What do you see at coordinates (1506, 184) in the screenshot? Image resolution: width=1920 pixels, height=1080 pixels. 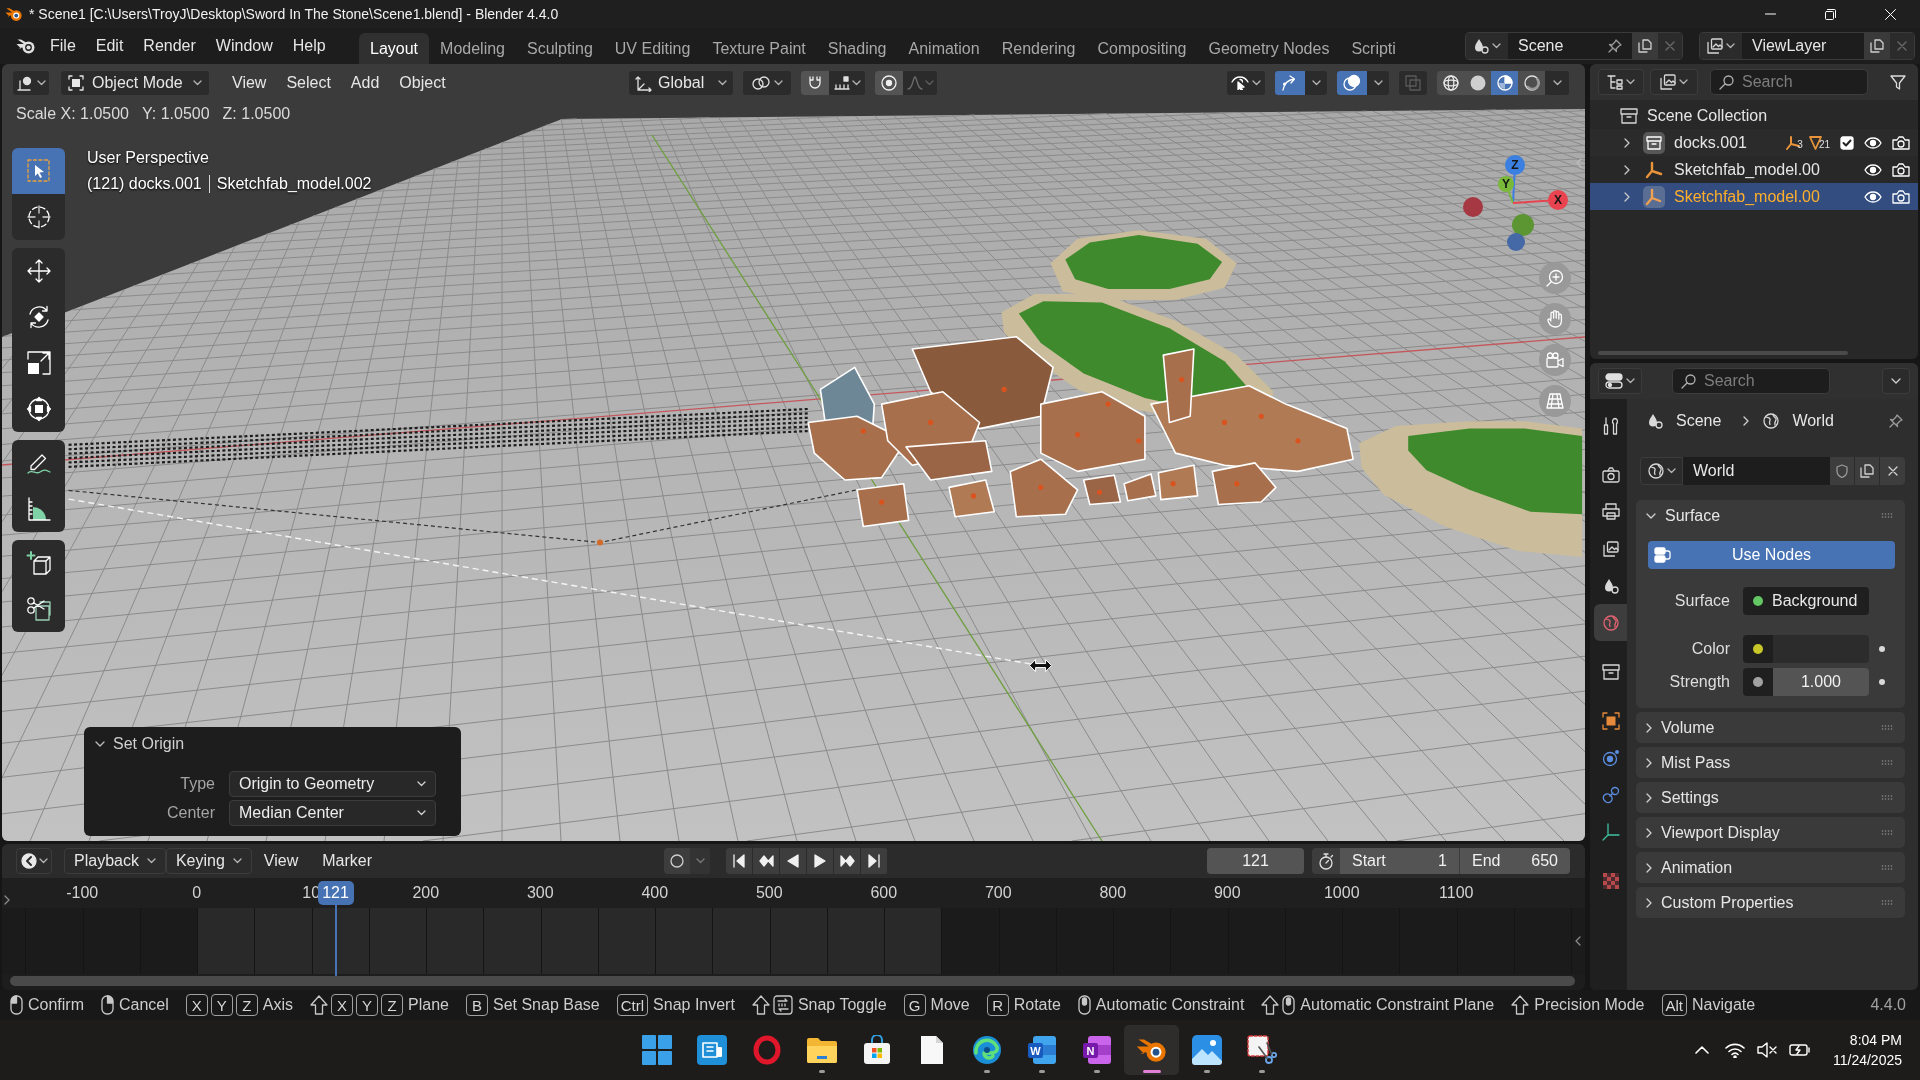 I see `axis-ball: Y` at bounding box center [1506, 184].